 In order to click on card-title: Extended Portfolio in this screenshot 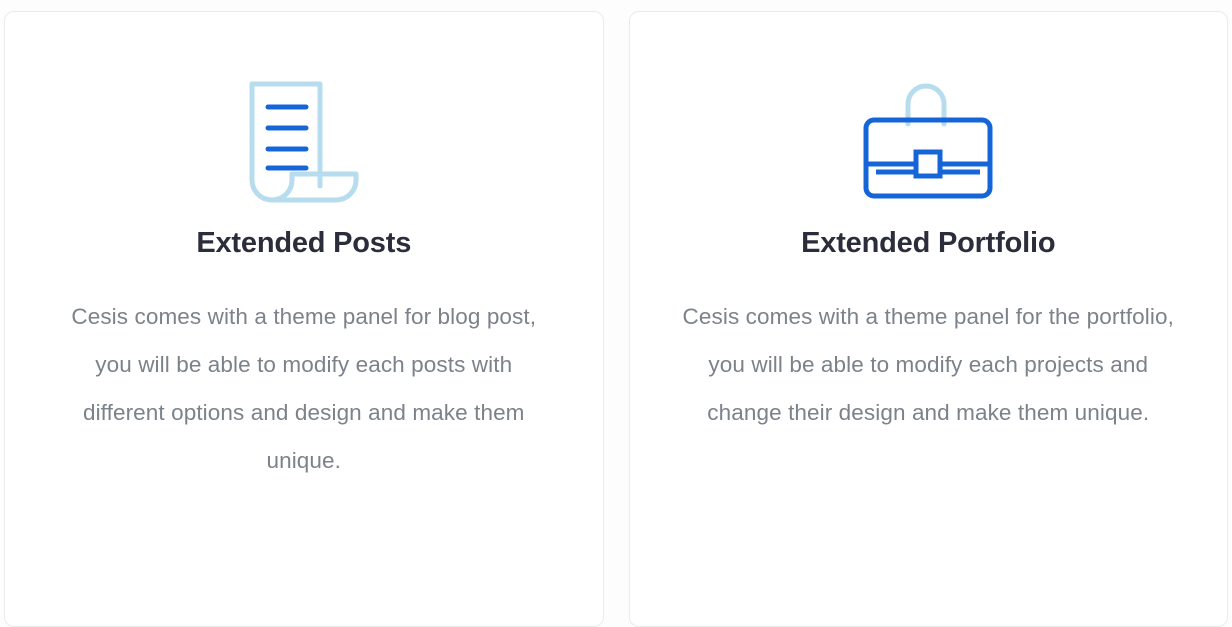, I will do `click(928, 243)`.